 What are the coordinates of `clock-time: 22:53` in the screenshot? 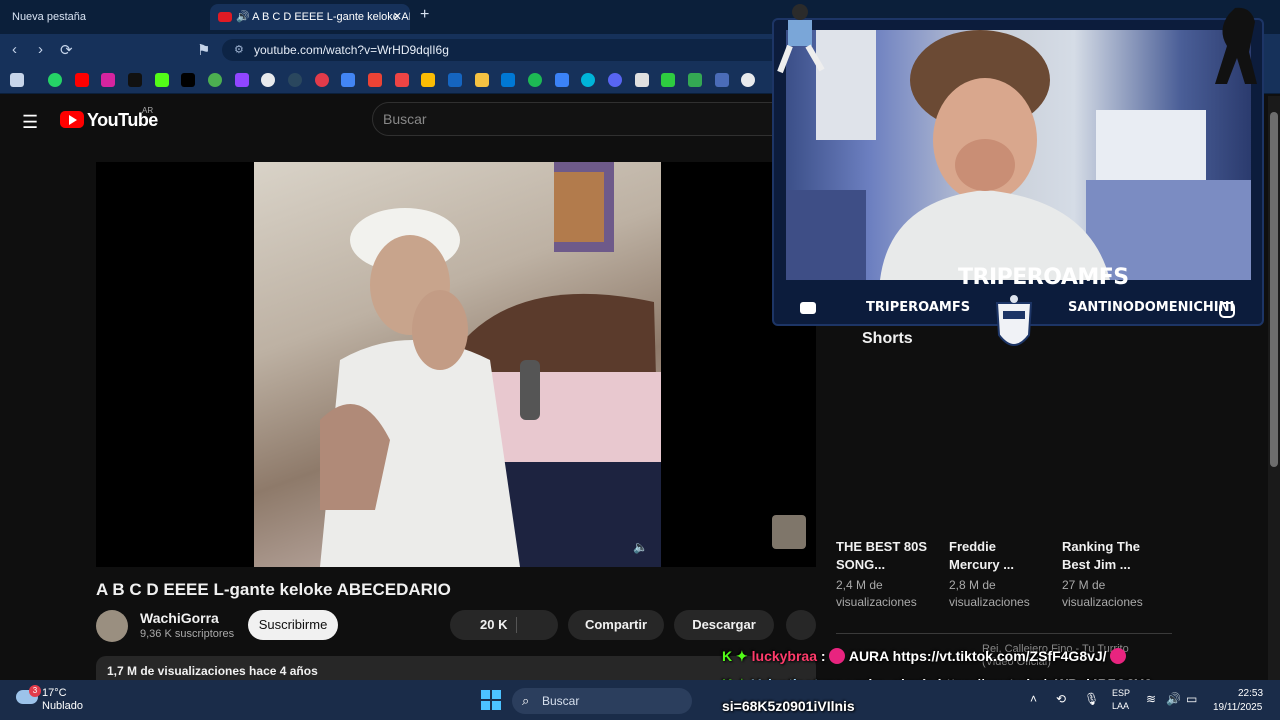 It's located at (1250, 693).